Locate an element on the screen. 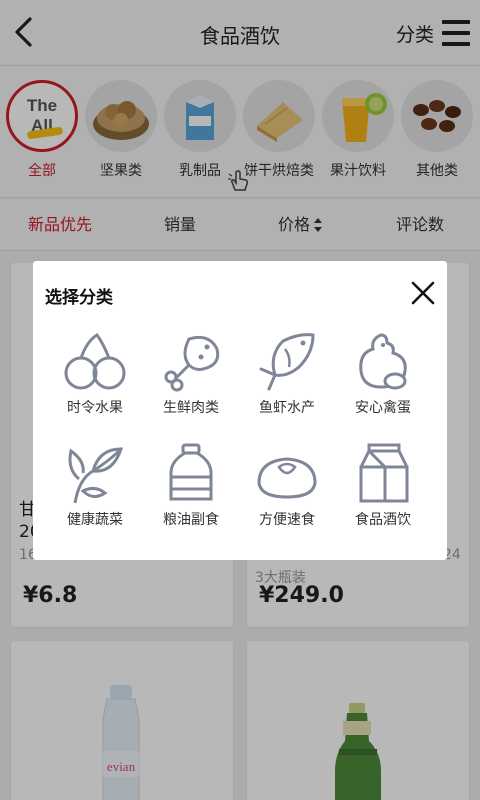  milk-box-icon is located at coordinates (384, 473).